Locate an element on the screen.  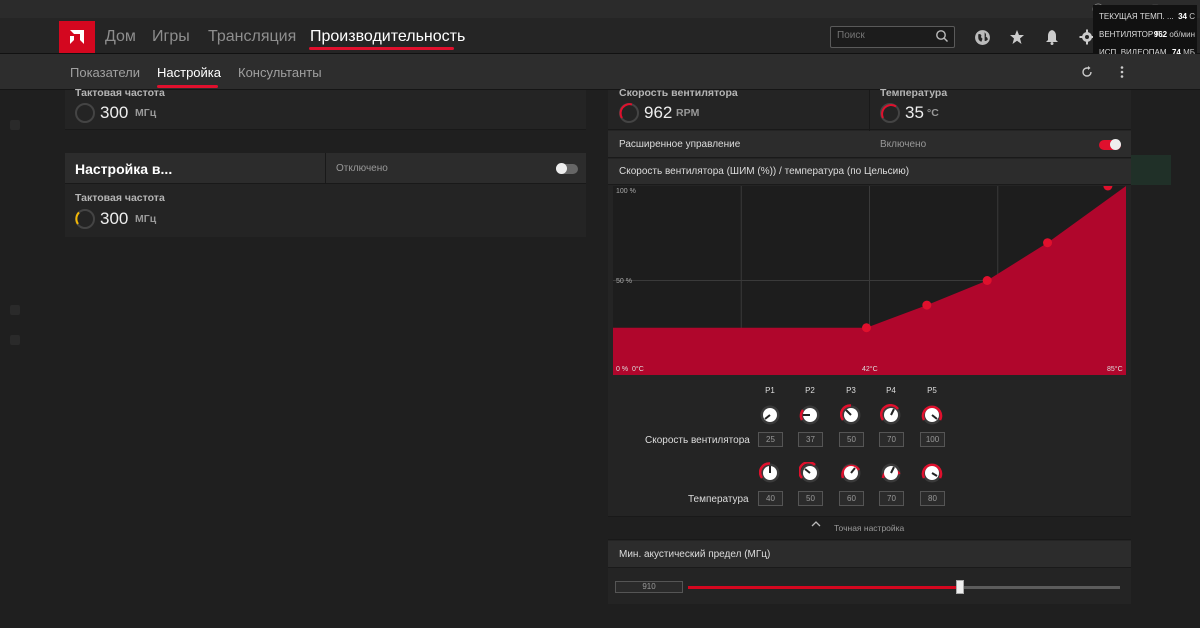
x-tick-label: 85°C is located at coordinates (1115, 369).